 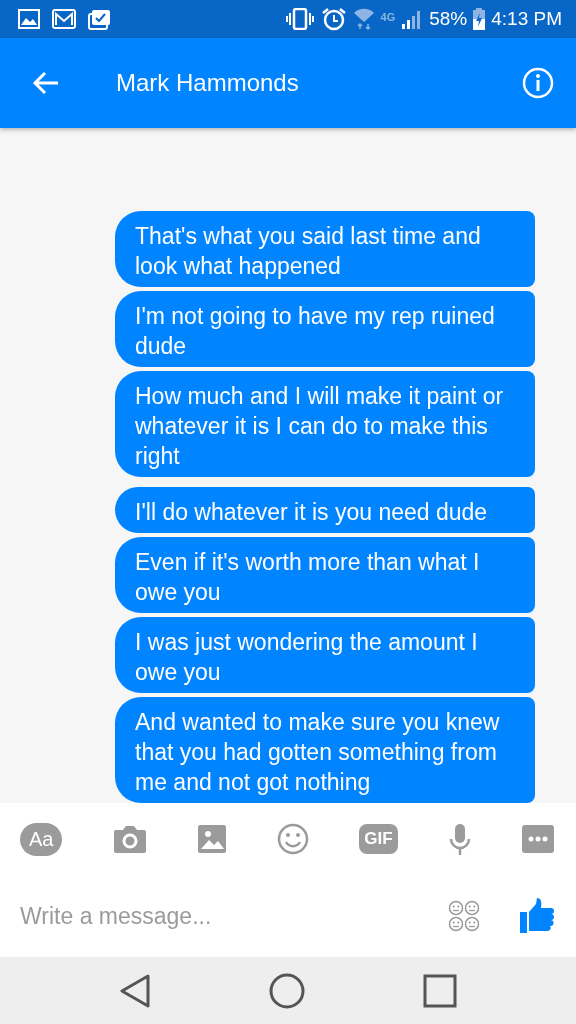 What do you see at coordinates (538, 83) in the screenshot?
I see `info-icon` at bounding box center [538, 83].